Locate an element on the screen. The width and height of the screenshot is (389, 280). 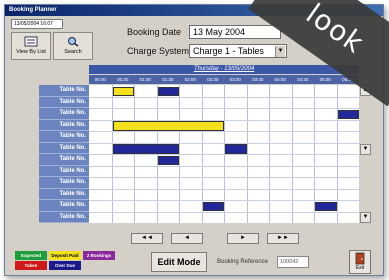
time-slot-label: 02:00 is located at coordinates (190, 79).